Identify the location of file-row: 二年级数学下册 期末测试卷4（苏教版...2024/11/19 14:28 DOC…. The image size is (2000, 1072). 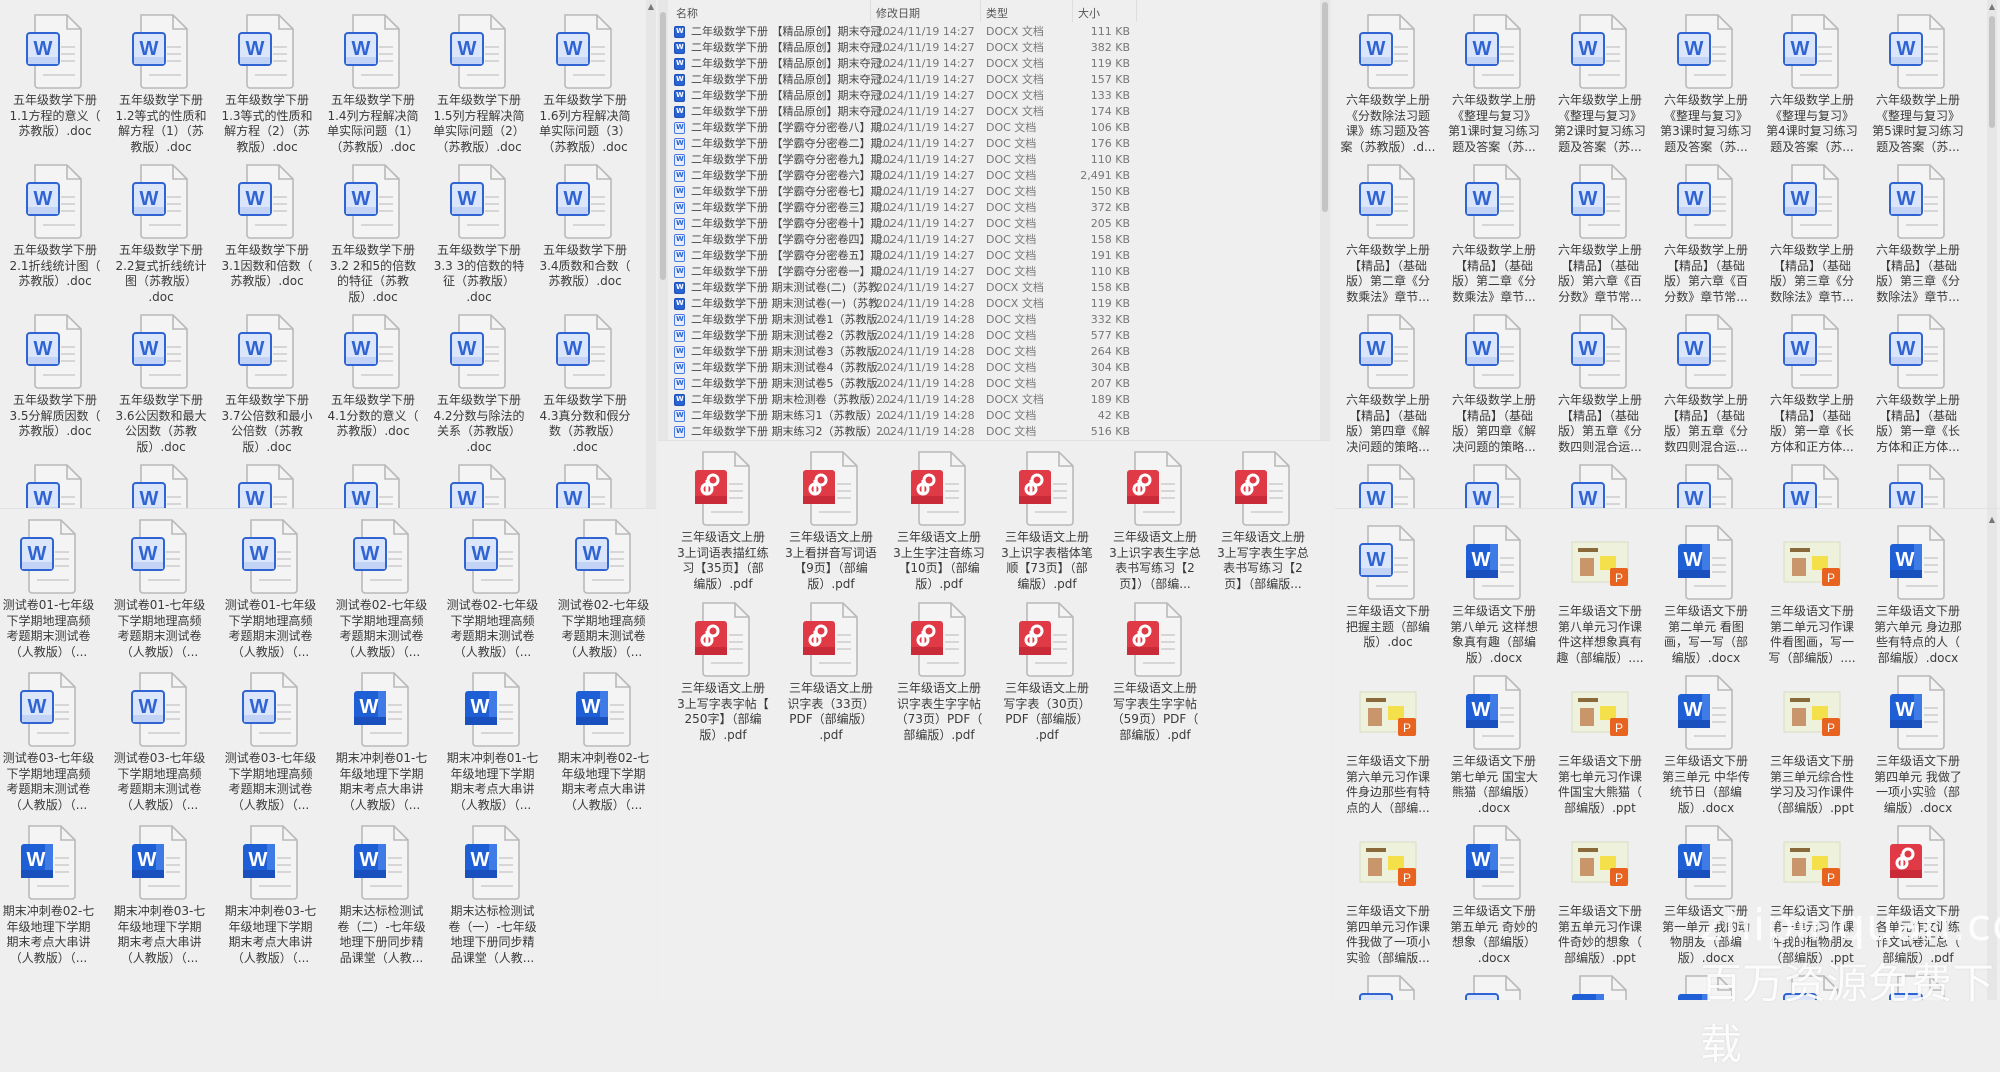
(994, 367).